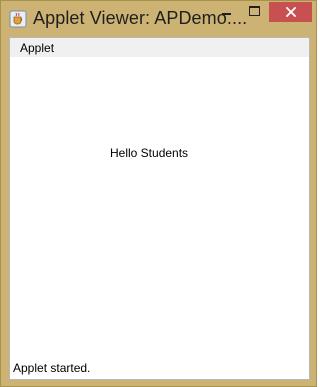 The image size is (320, 387). I want to click on menu-bar: Applet, so click(159, 47).